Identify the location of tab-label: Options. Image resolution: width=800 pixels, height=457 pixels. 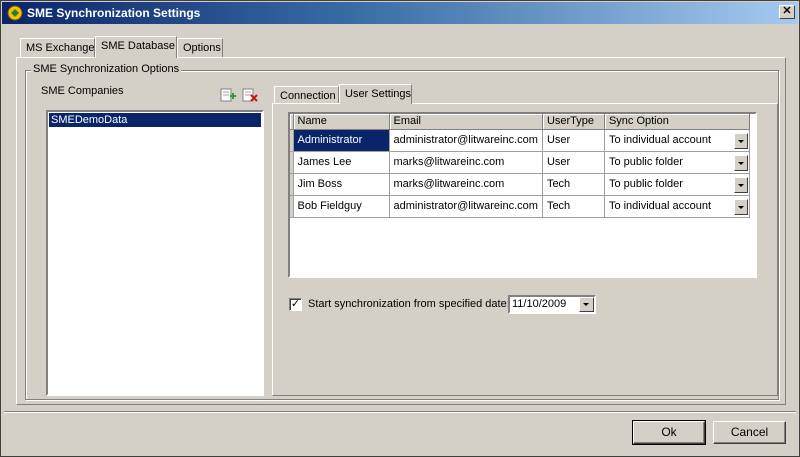
(202, 48).